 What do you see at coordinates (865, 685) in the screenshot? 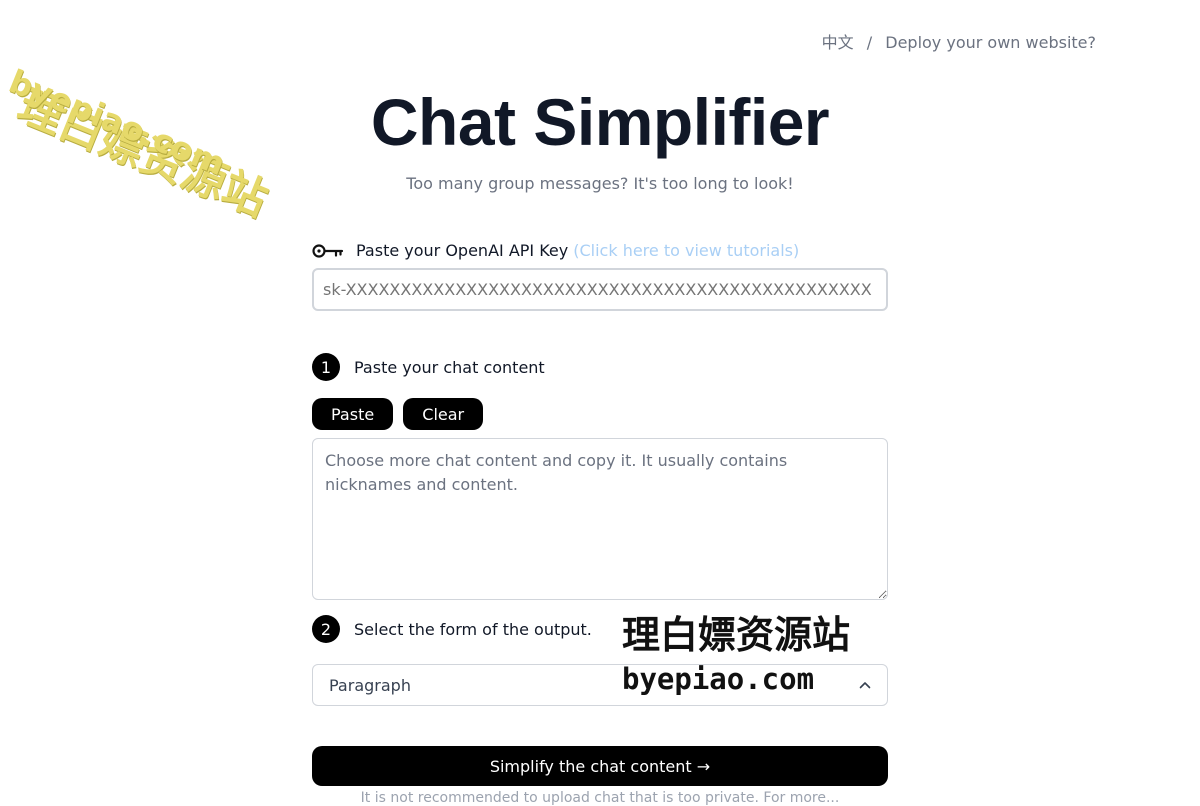
I see `chevron-up-icon` at bounding box center [865, 685].